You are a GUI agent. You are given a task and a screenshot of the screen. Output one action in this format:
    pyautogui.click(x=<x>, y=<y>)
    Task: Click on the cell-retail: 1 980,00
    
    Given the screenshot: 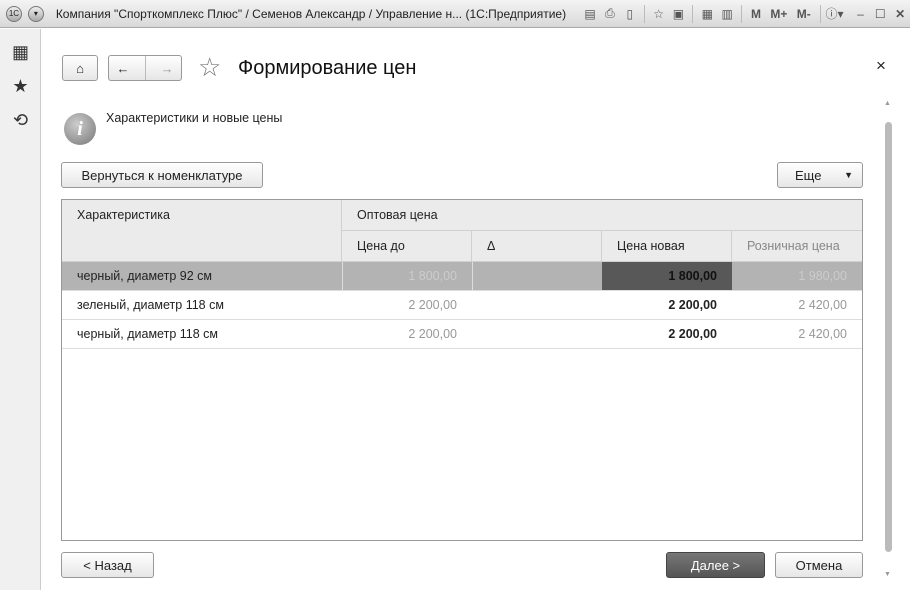 What is the action you would take?
    pyautogui.click(x=822, y=276)
    